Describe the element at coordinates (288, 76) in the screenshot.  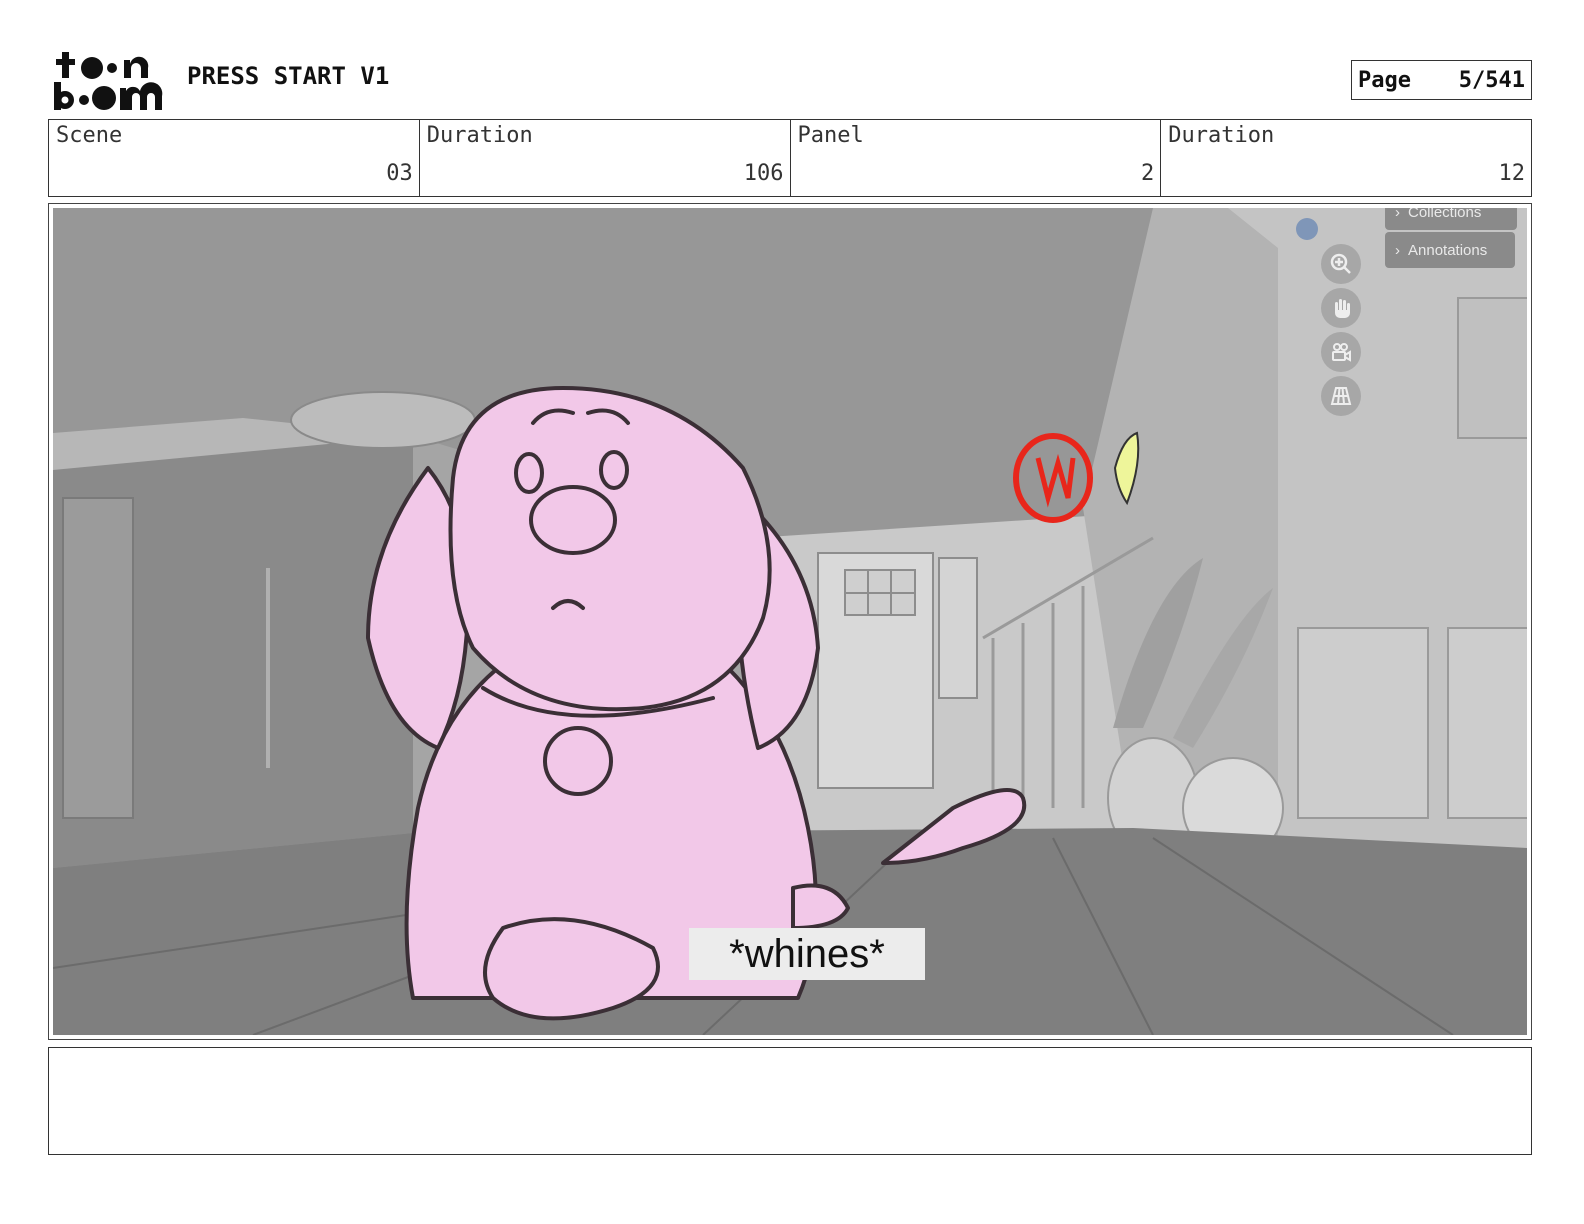
I see `project-title: PRESS START V1` at that location.